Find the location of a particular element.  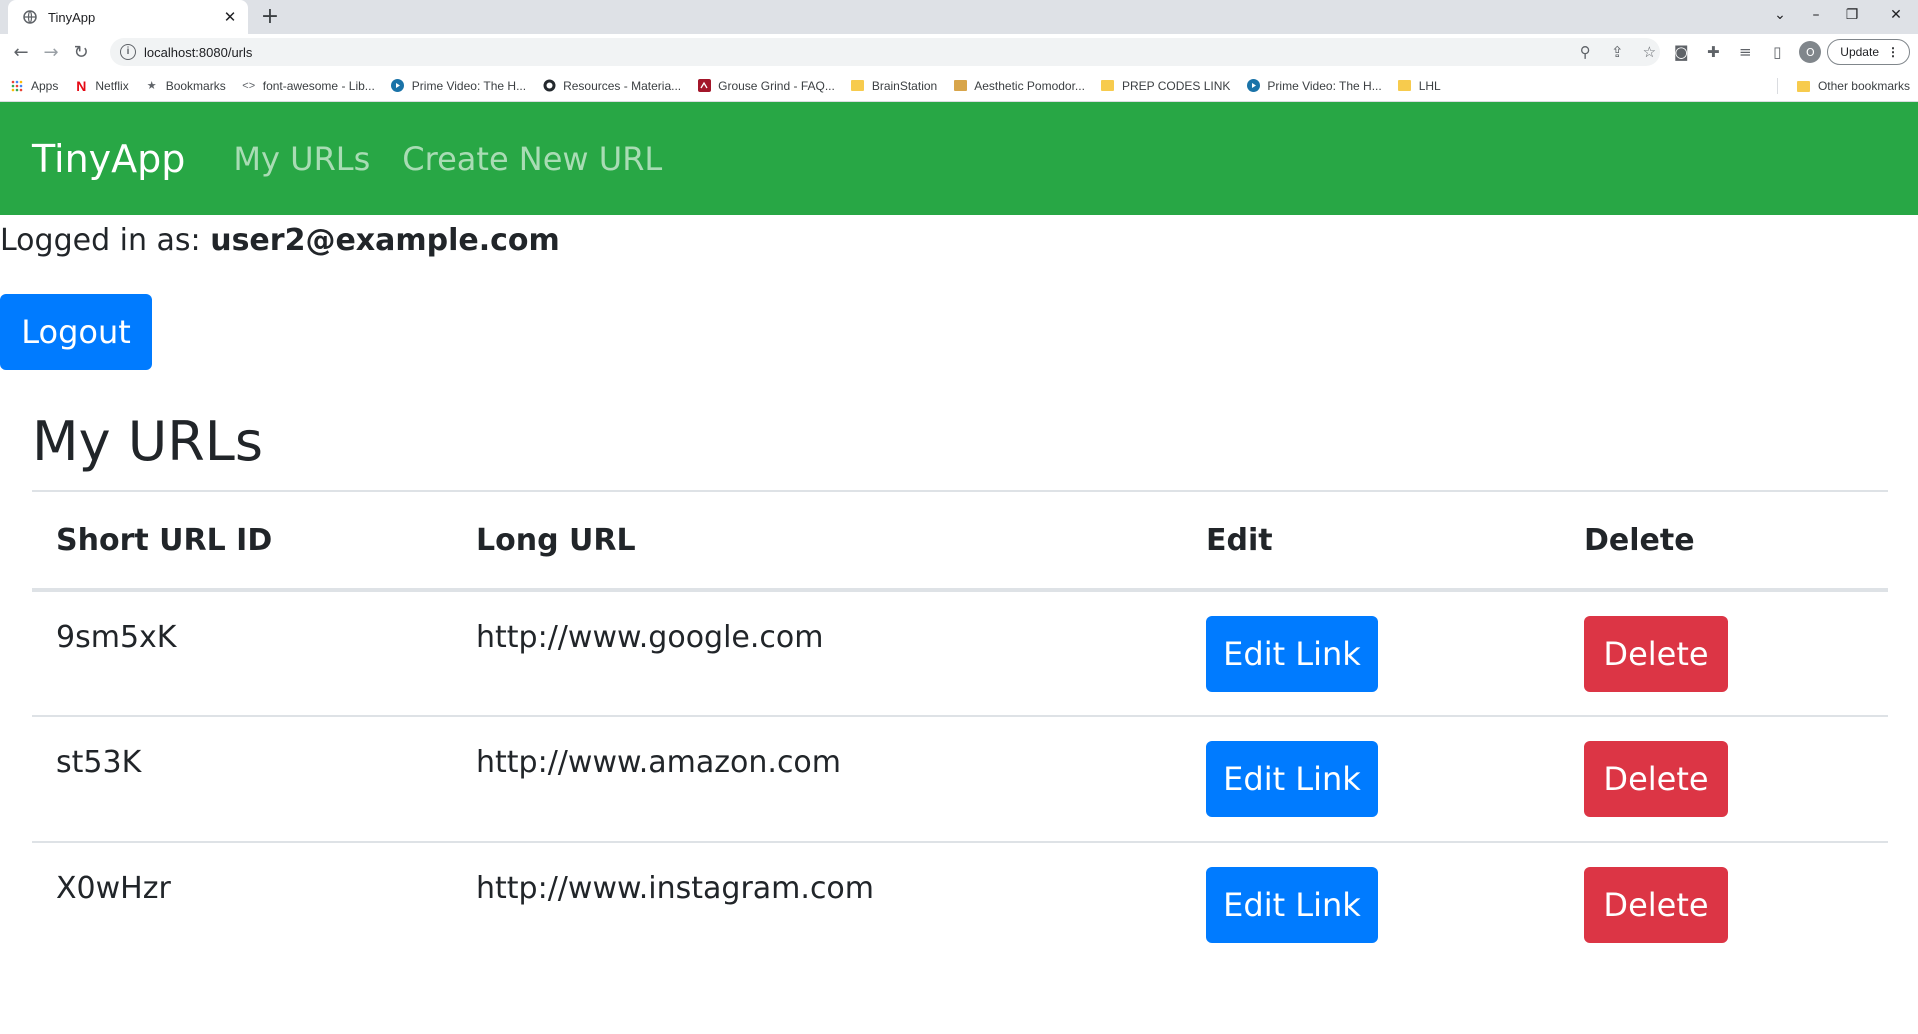

netflix-icon: N is located at coordinates (81, 85).